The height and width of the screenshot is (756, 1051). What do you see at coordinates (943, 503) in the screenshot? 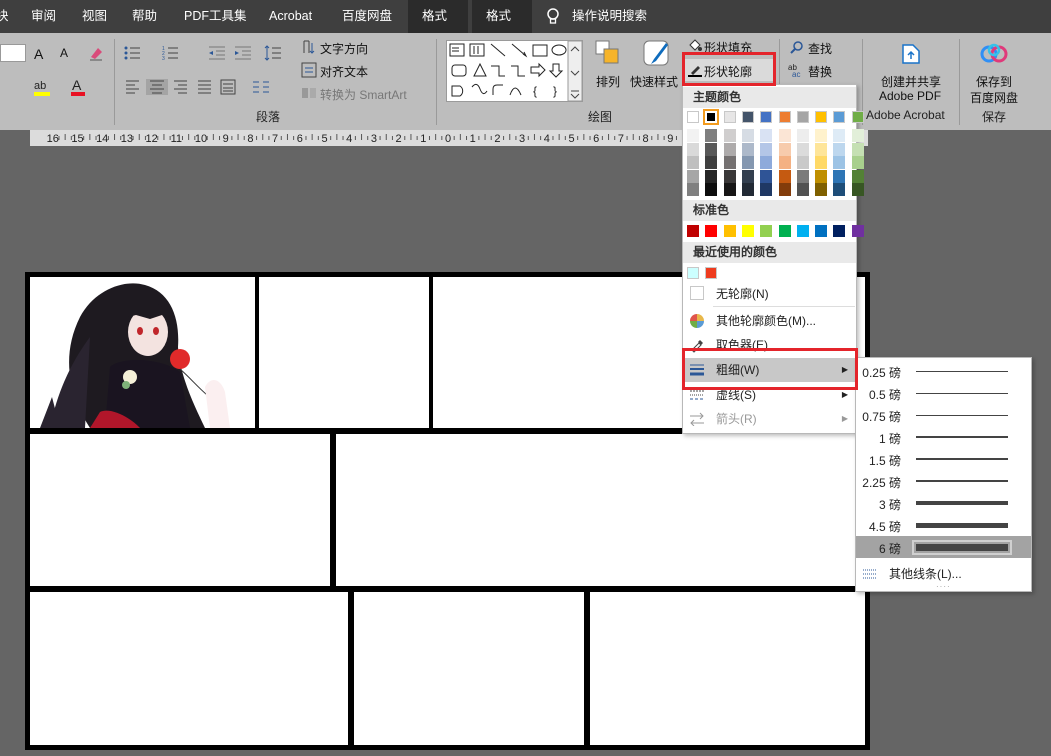
I see `weight-option: 3 磅` at bounding box center [943, 503].